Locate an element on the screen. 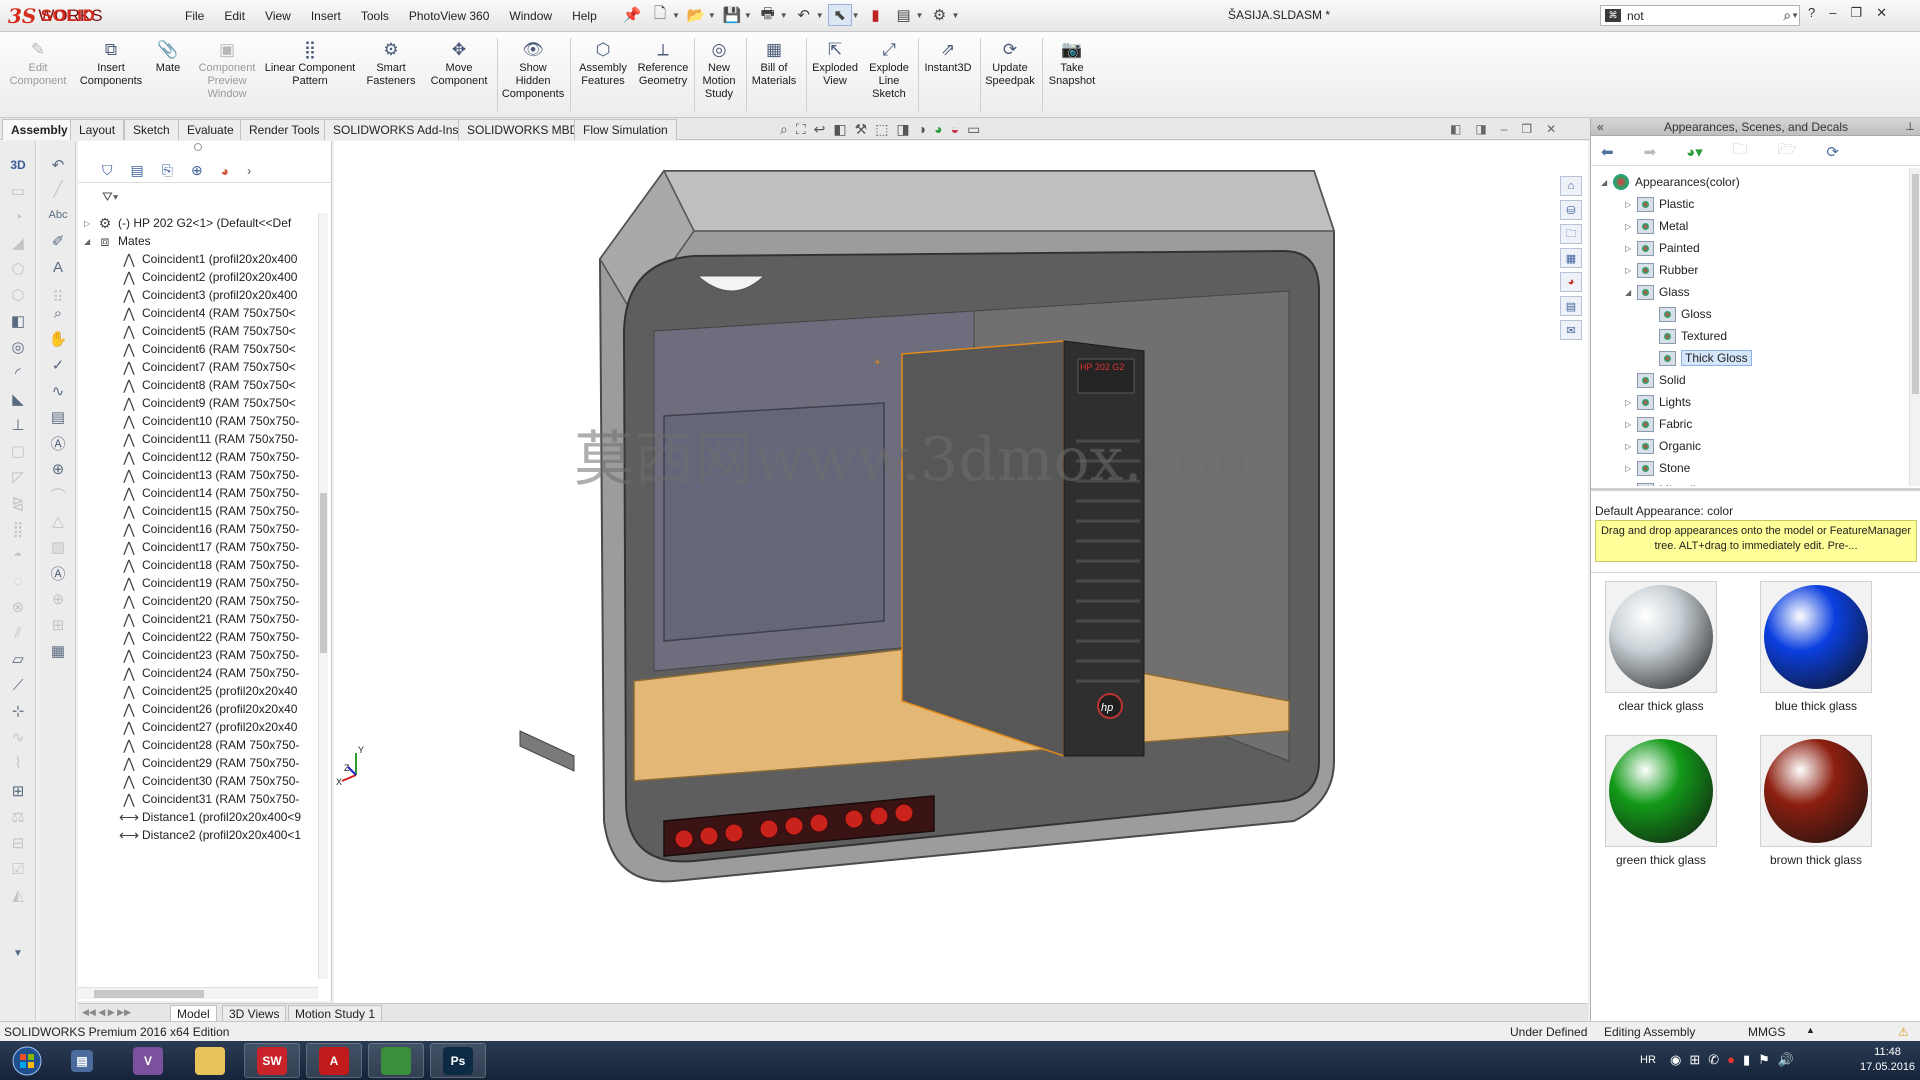 This screenshot has width=1920, height=1080. appearance-folder-gloss: Gloss is located at coordinates (1679, 314).